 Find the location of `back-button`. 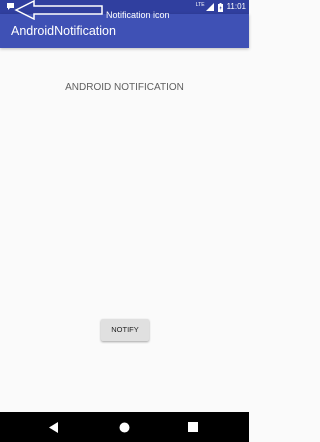

back-button is located at coordinates (54, 427).